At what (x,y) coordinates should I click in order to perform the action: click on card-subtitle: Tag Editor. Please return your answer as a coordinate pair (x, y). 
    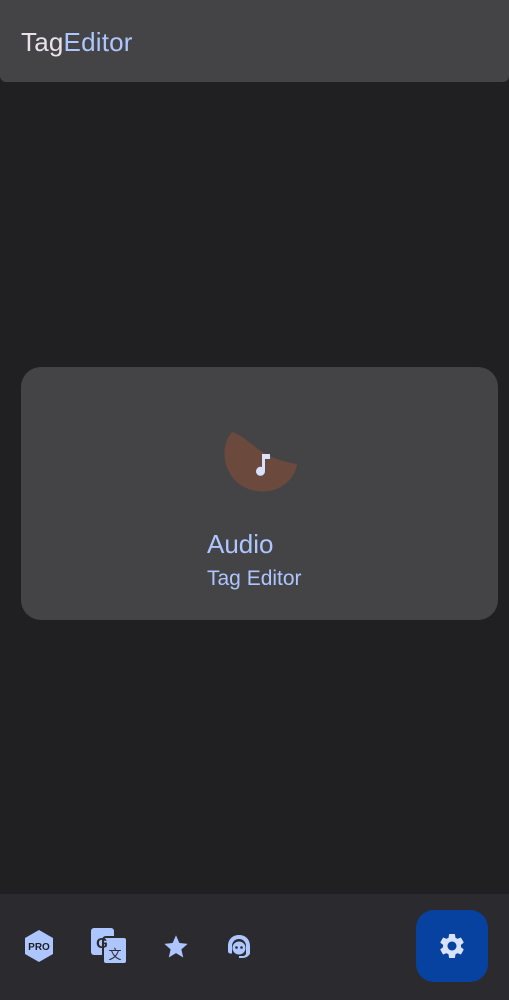
    Looking at the image, I should click on (254, 578).